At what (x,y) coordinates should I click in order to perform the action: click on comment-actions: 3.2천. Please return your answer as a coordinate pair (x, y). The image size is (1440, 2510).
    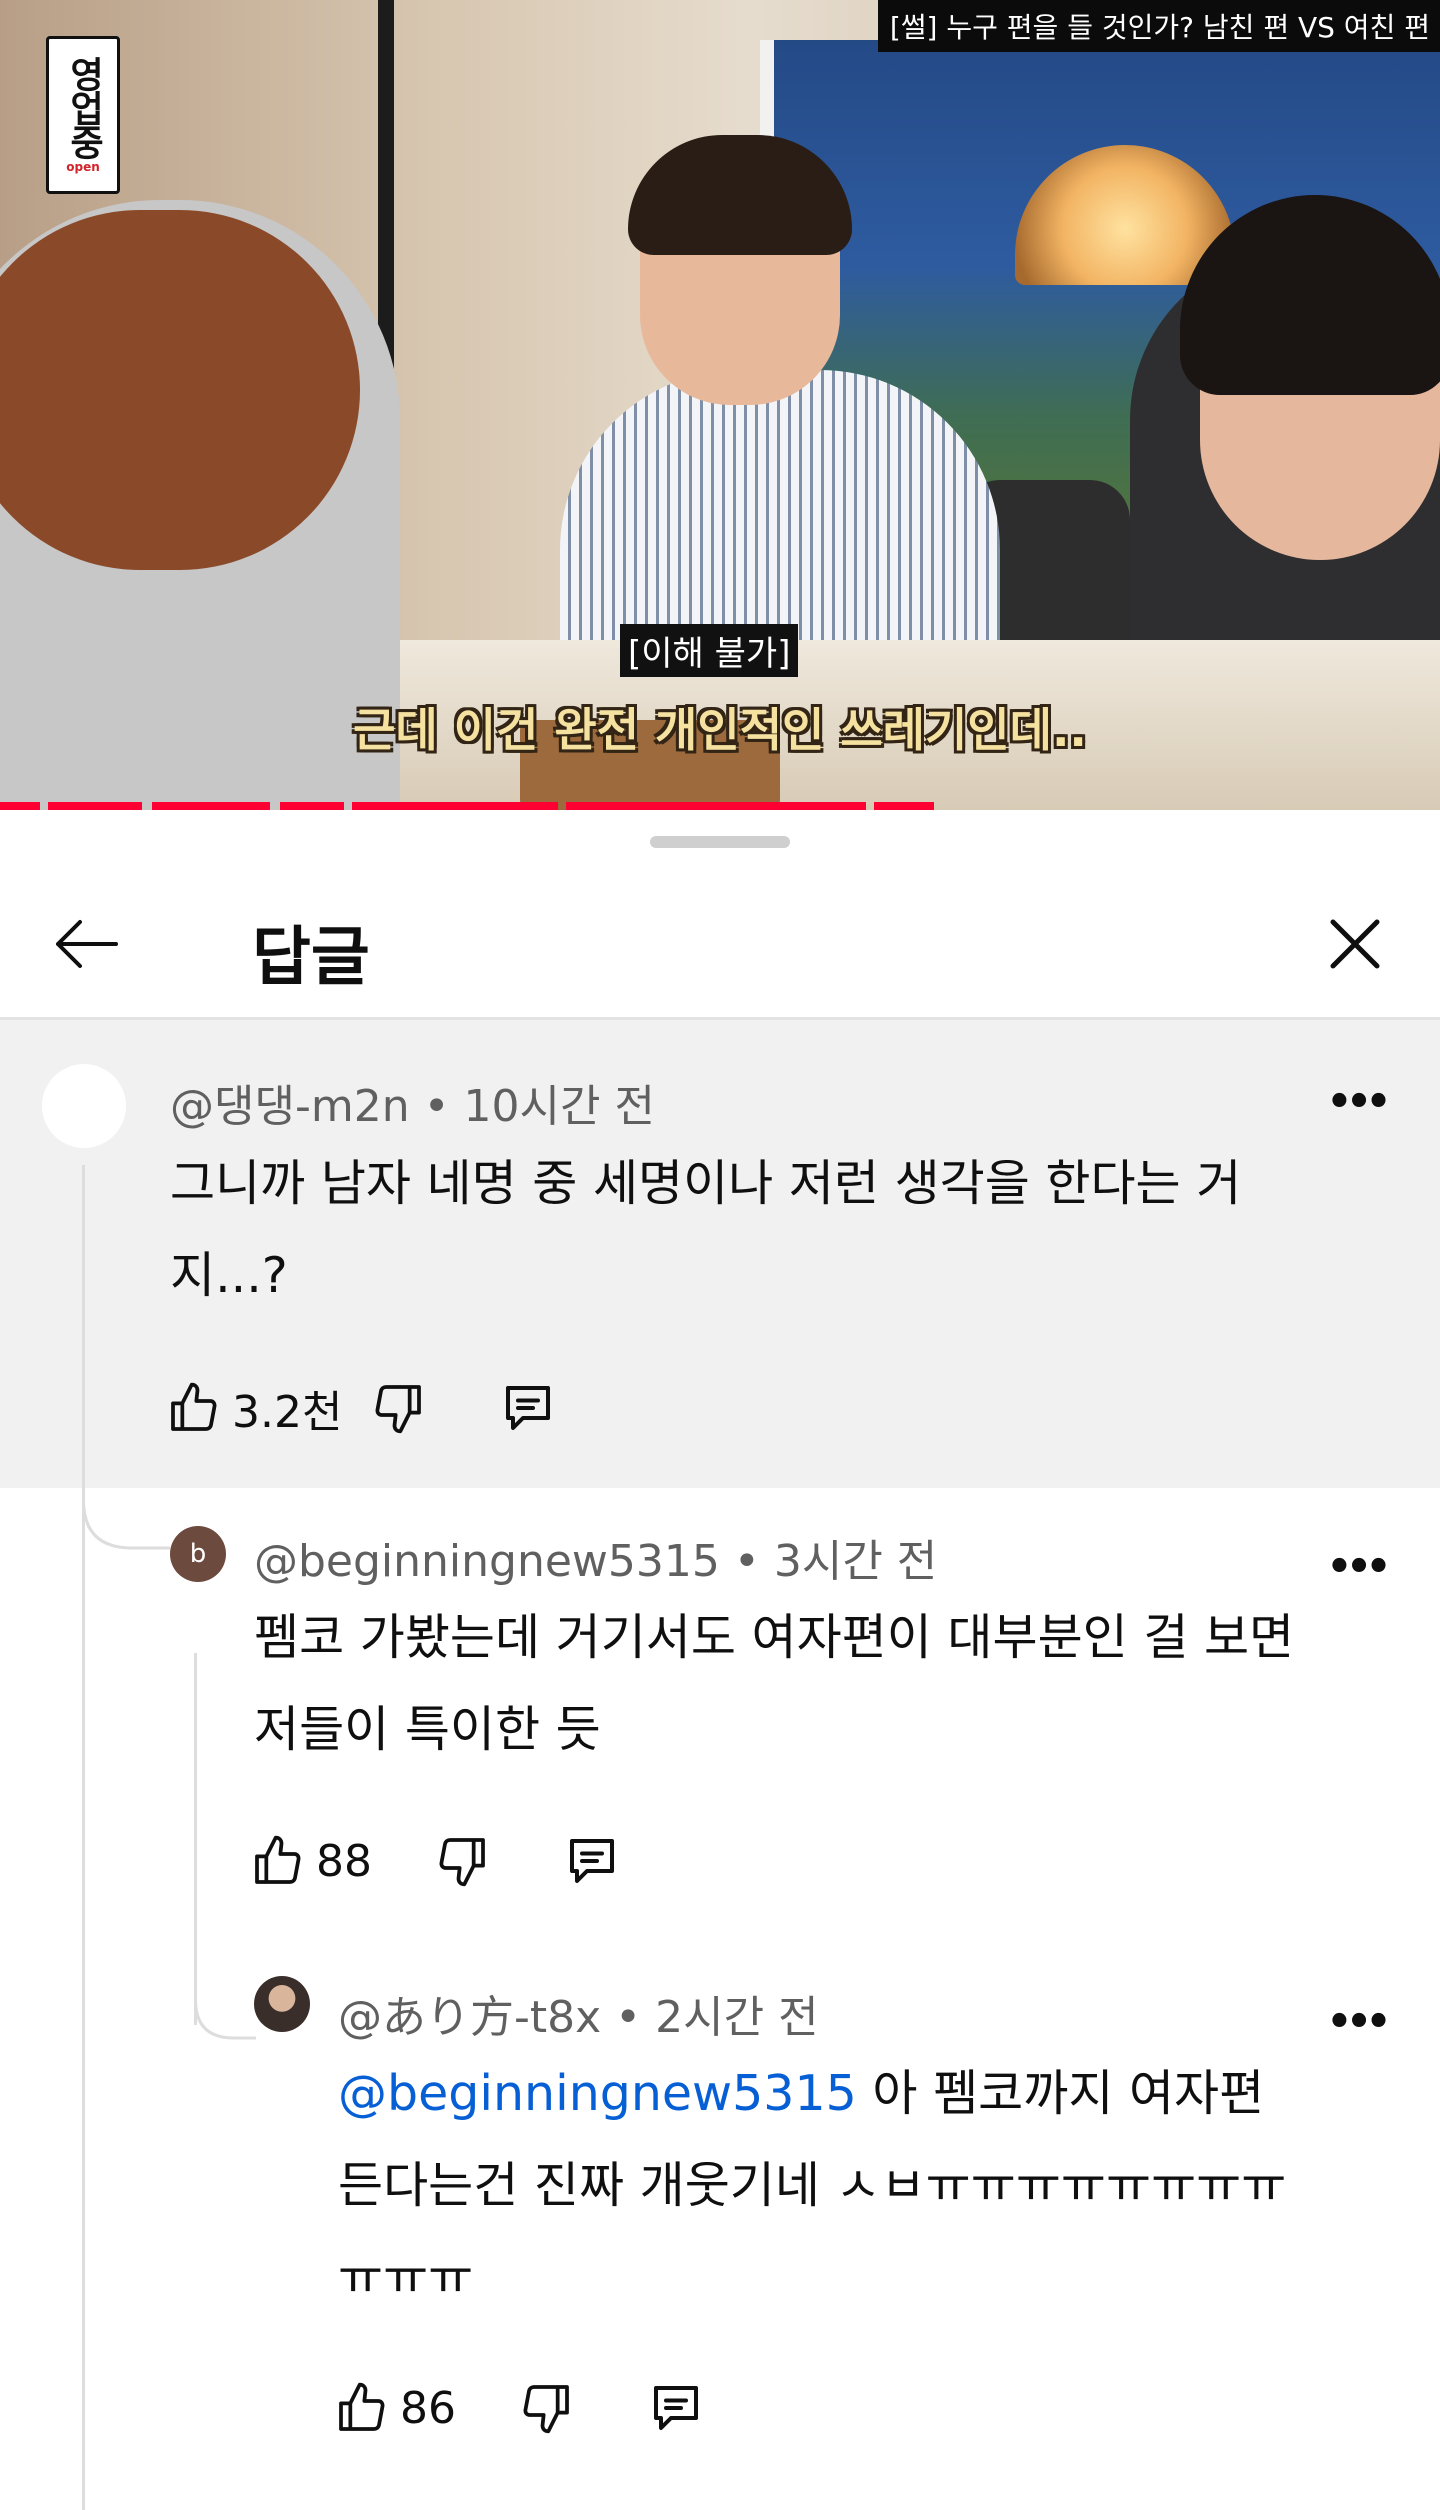
    Looking at the image, I should click on (362, 1408).